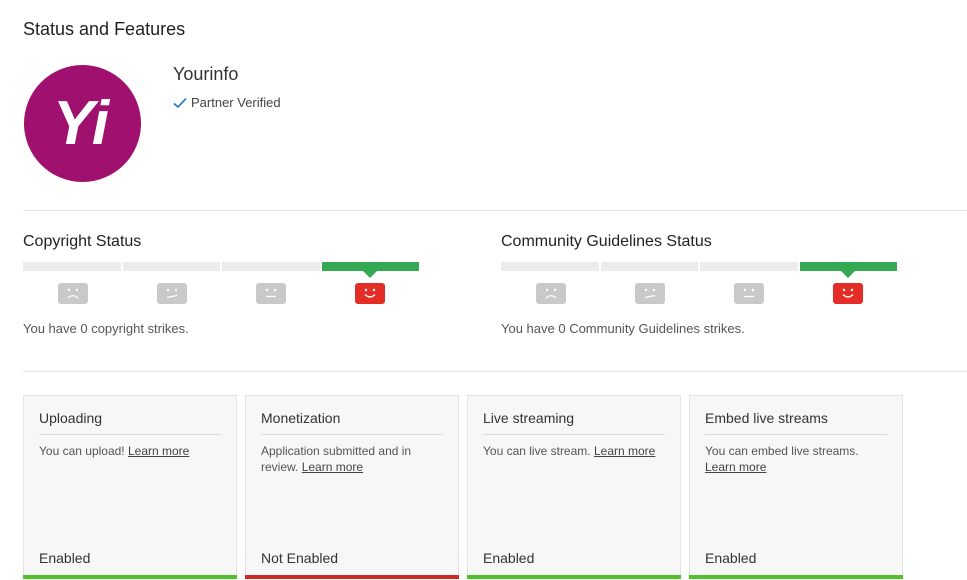  What do you see at coordinates (495, 371) in the screenshot?
I see `divider-middle` at bounding box center [495, 371].